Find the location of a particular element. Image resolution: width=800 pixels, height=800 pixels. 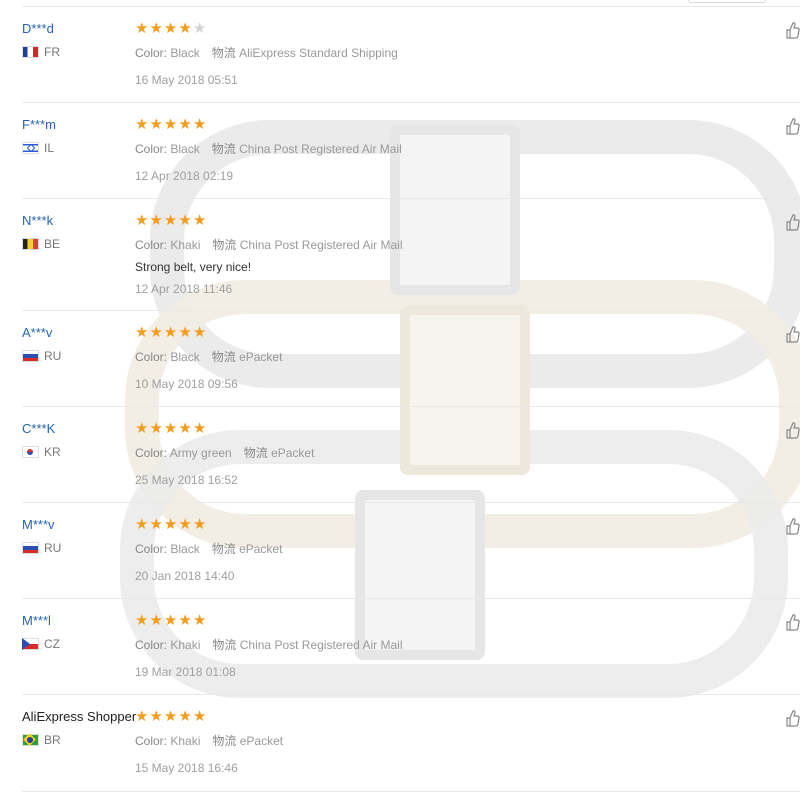

reviewer-name: M***v is located at coordinates (38, 524).